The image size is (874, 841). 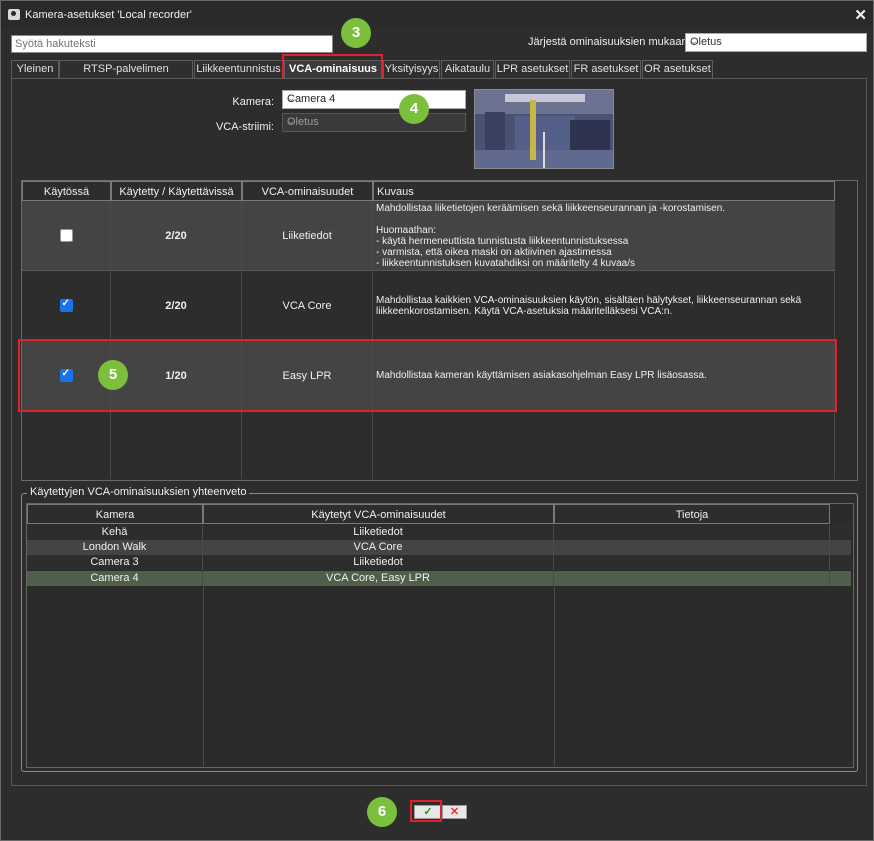 I want to click on empty-row, so click(x=428, y=445).